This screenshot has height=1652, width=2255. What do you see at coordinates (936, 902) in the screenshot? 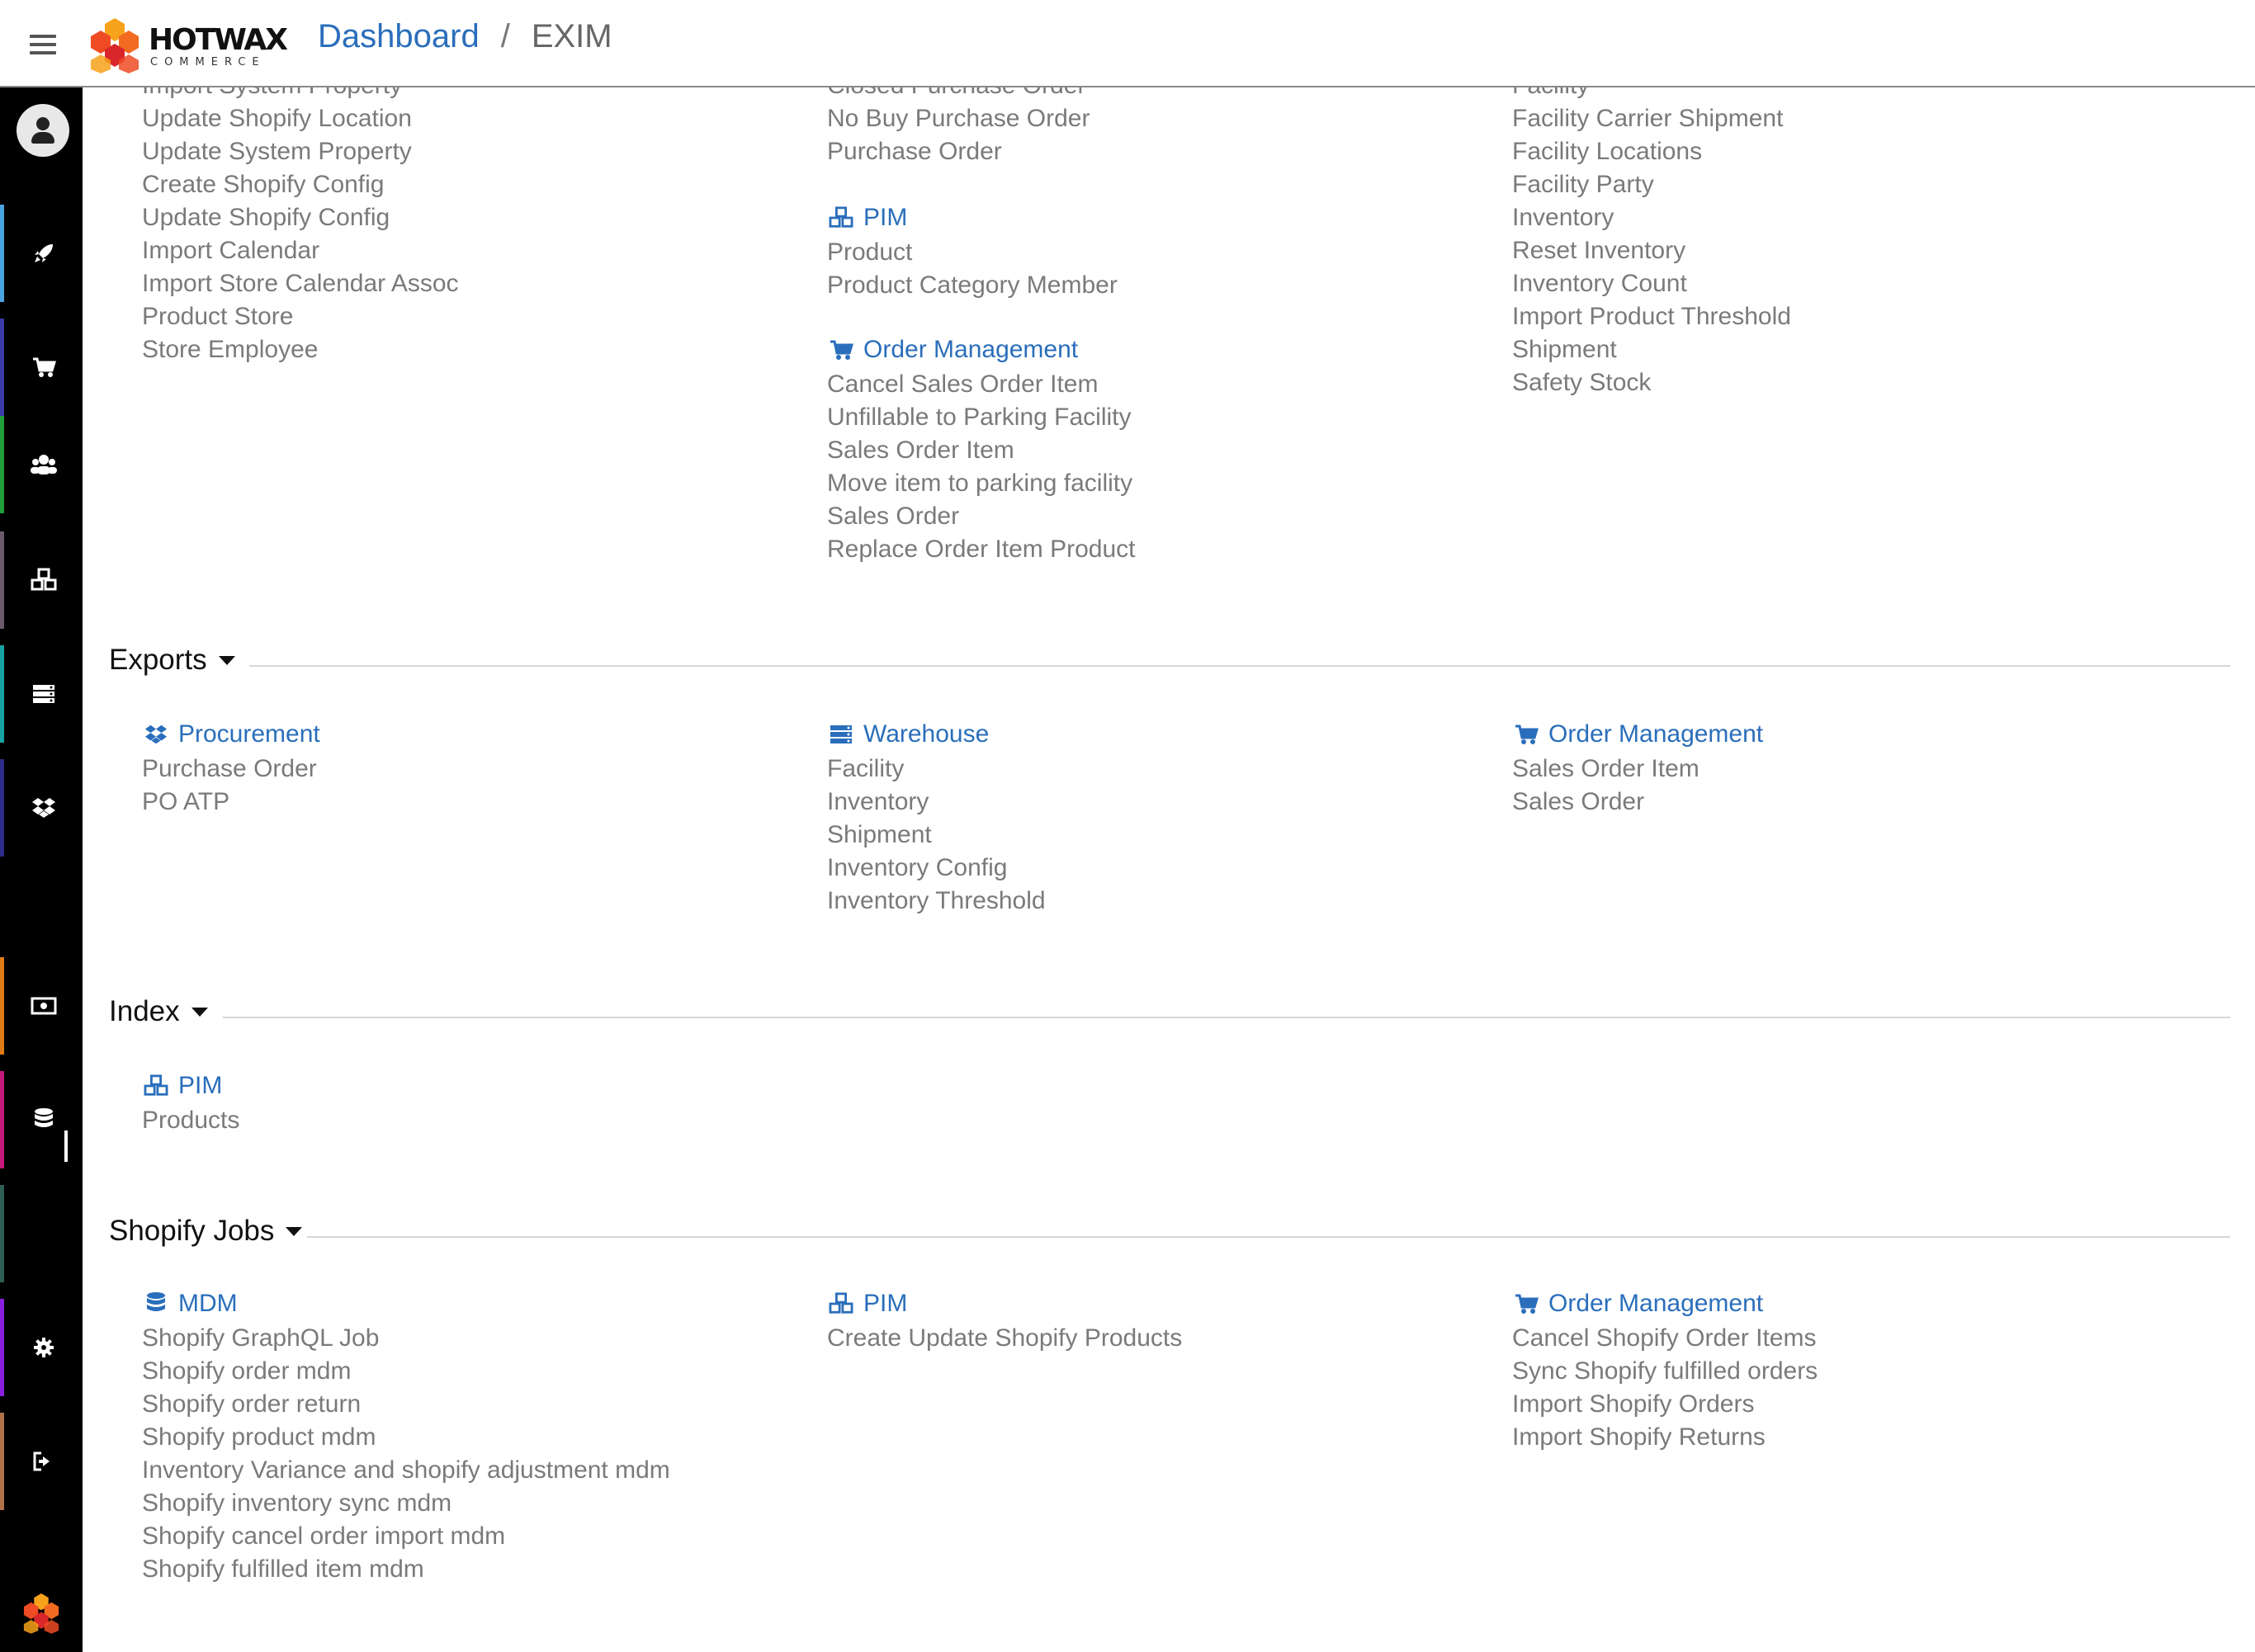
I see `export-link: Inventory Threshold` at bounding box center [936, 902].